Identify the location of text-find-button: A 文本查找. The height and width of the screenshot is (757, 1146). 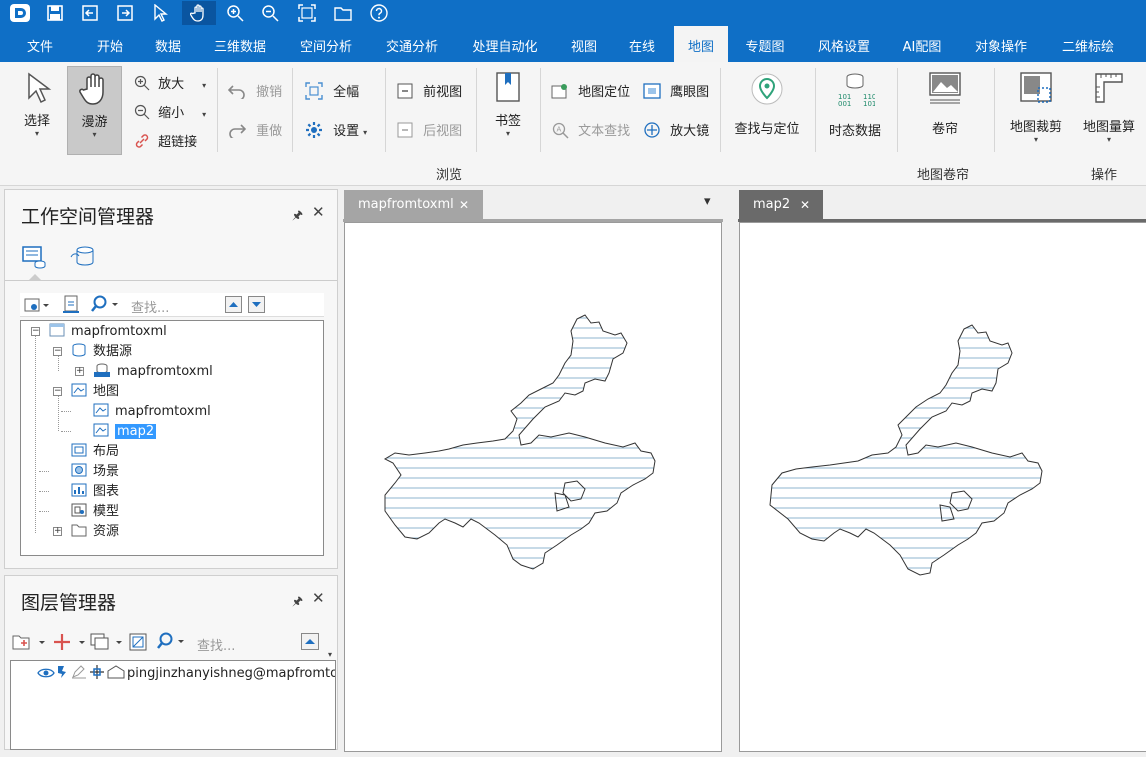
(590, 129).